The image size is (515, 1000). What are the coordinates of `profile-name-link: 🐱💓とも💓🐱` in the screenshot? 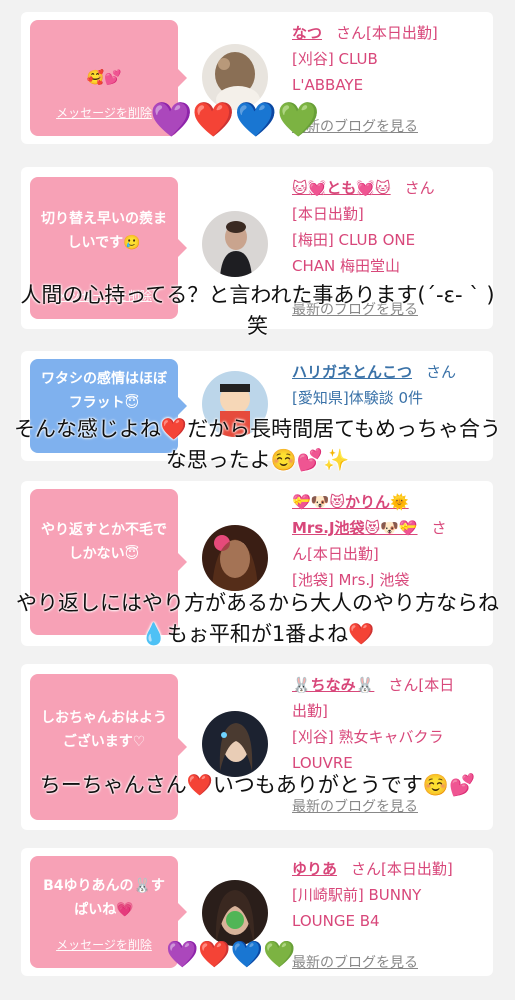 It's located at (341, 188).